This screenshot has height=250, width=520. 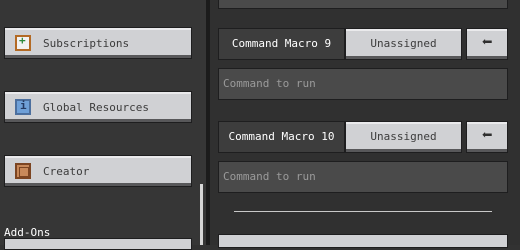 What do you see at coordinates (363, 241) in the screenshot?
I see `next-button-partial` at bounding box center [363, 241].